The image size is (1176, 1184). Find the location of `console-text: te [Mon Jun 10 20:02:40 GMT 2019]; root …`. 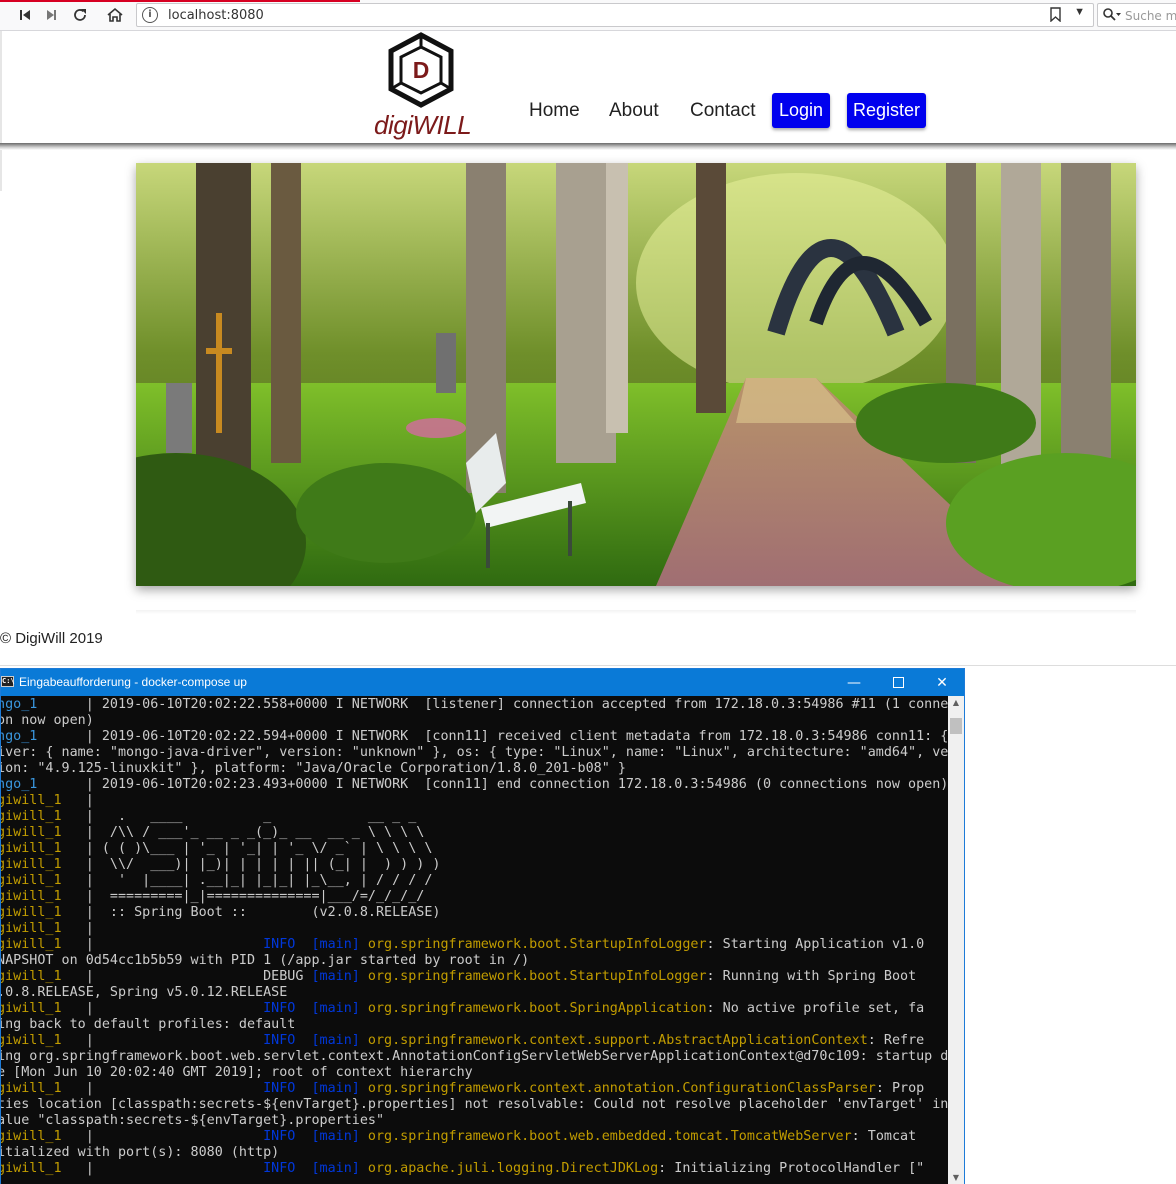

console-text: te [Mon Jun 10 20:02:40 GMT 2019]; root … is located at coordinates (237, 1072).